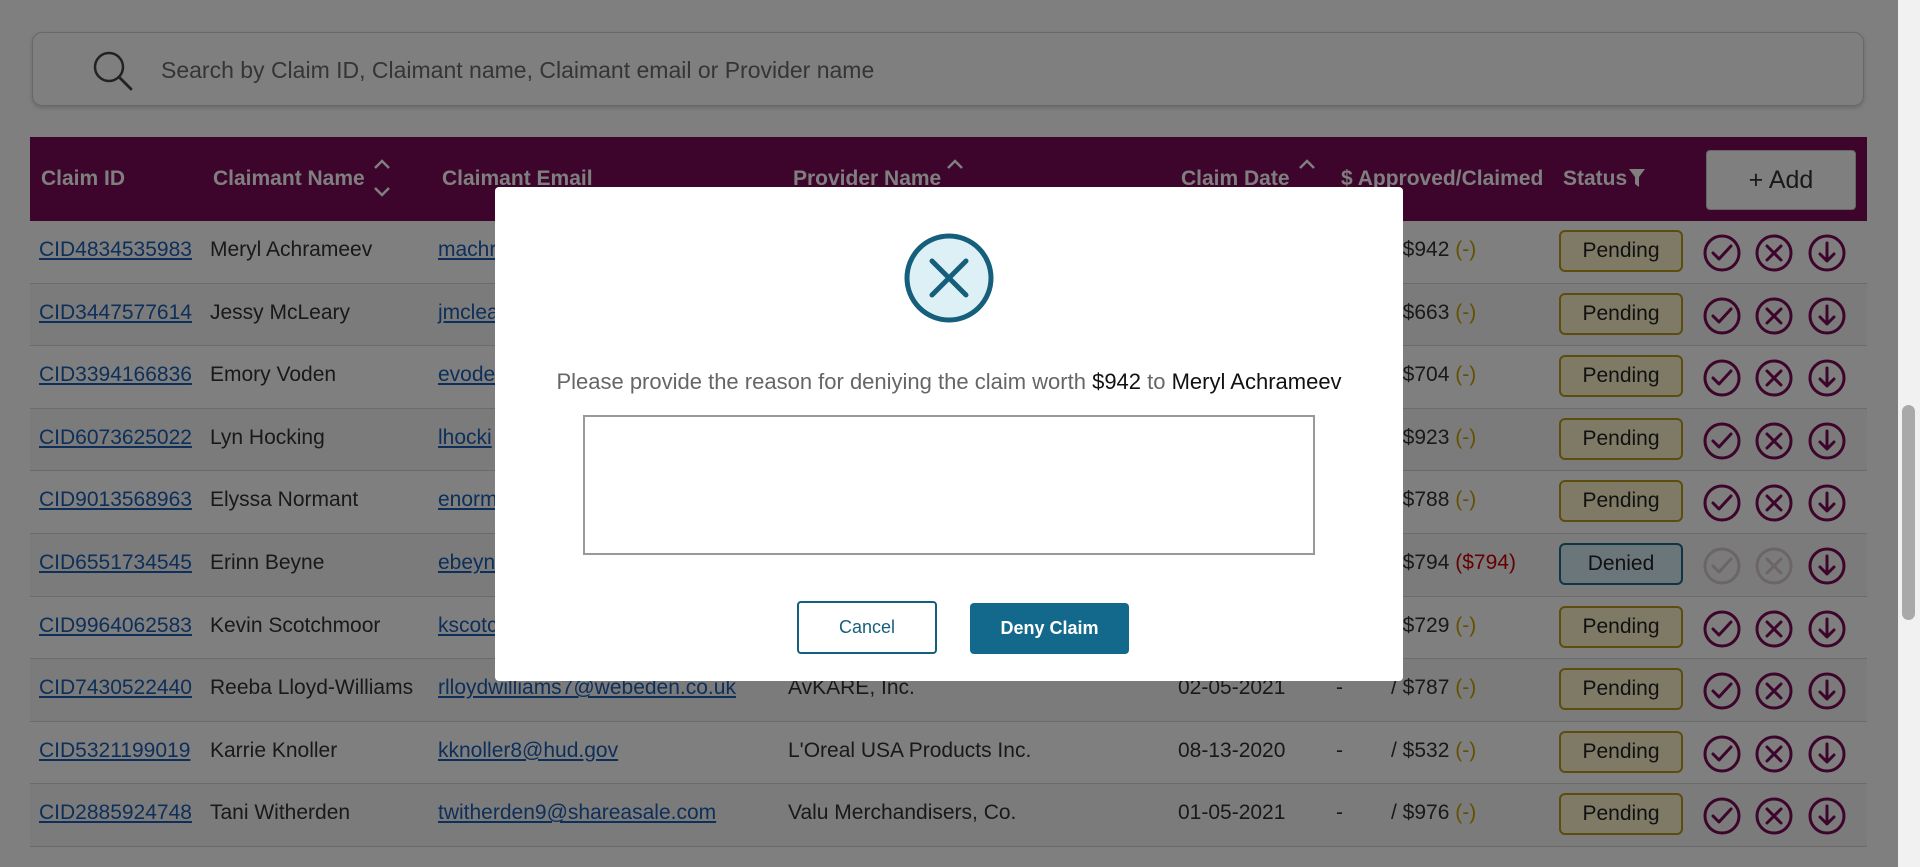 The image size is (1920, 867). Describe the element at coordinates (949, 278) in the screenshot. I see `close-circle-icon` at that location.